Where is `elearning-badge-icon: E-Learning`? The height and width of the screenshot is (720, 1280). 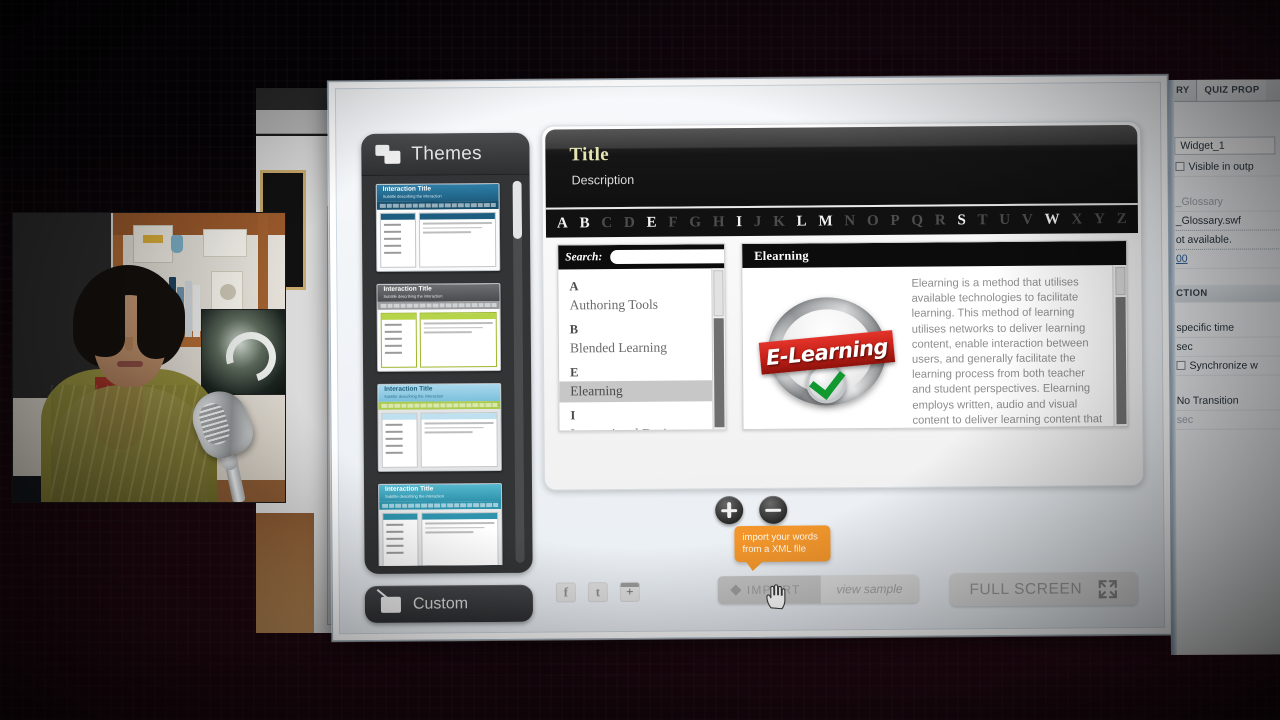
elearning-badge-icon: E-Learning is located at coordinates (826, 351).